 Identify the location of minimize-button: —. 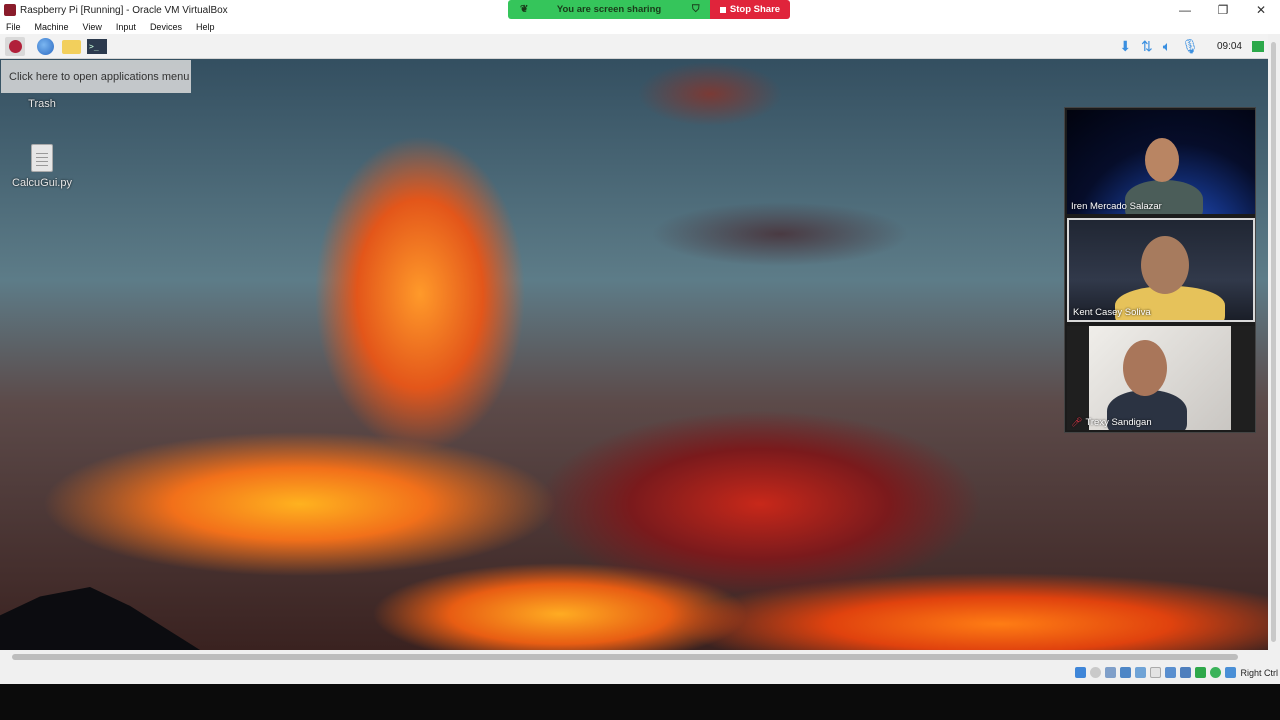
(1185, 10).